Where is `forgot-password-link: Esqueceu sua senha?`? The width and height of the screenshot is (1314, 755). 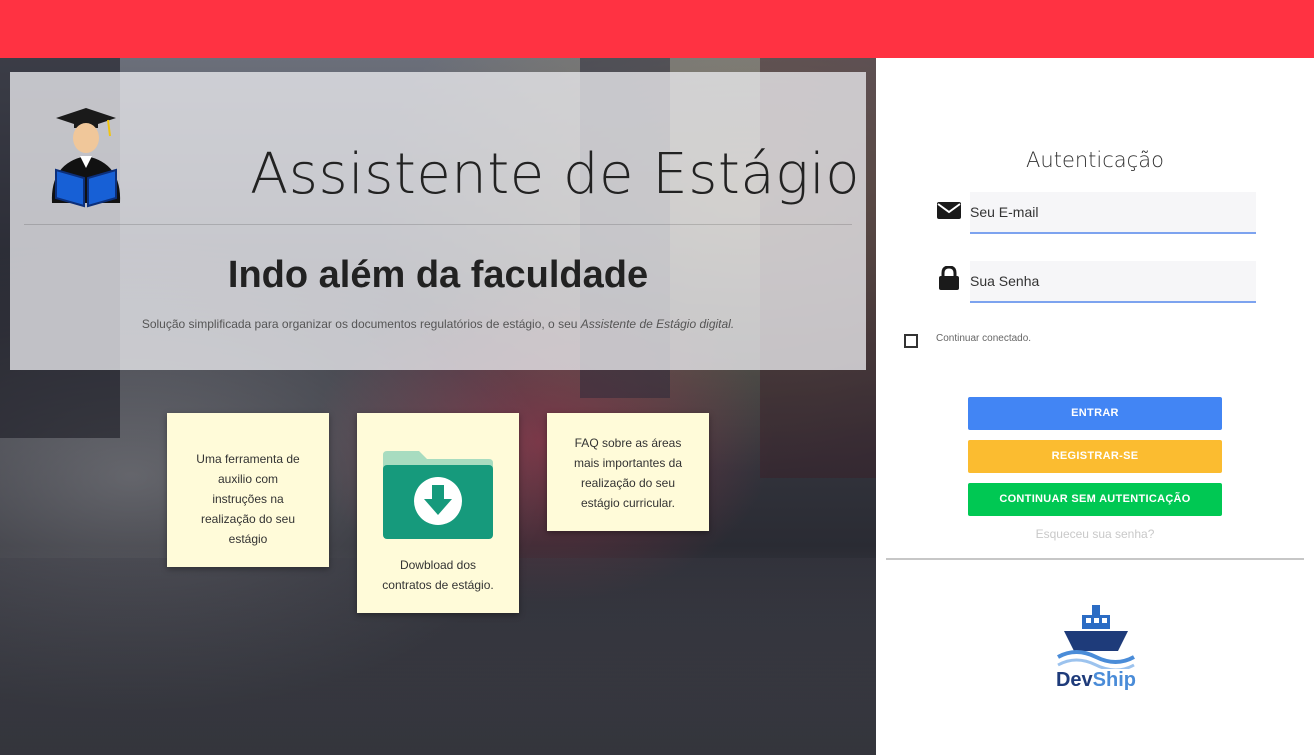
forgot-password-link: Esqueceu sua senha? is located at coordinates (1095, 534).